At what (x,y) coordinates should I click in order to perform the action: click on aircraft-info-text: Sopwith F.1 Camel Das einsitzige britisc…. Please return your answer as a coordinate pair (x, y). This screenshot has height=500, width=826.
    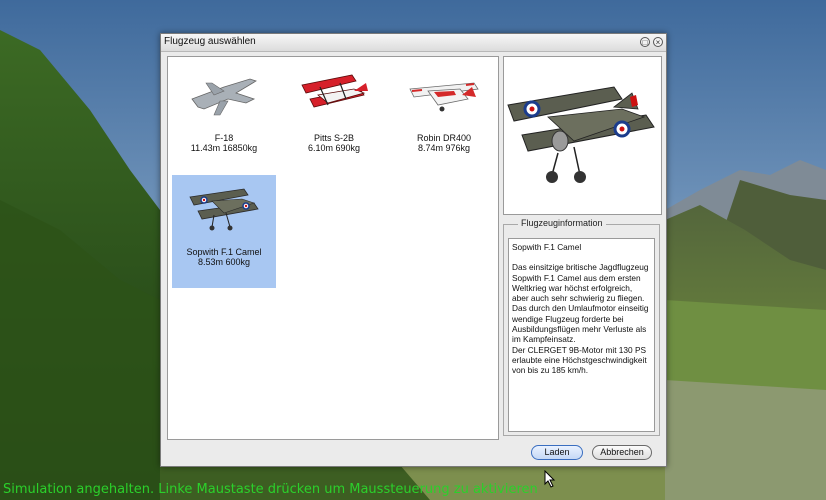
    Looking at the image, I should click on (581, 335).